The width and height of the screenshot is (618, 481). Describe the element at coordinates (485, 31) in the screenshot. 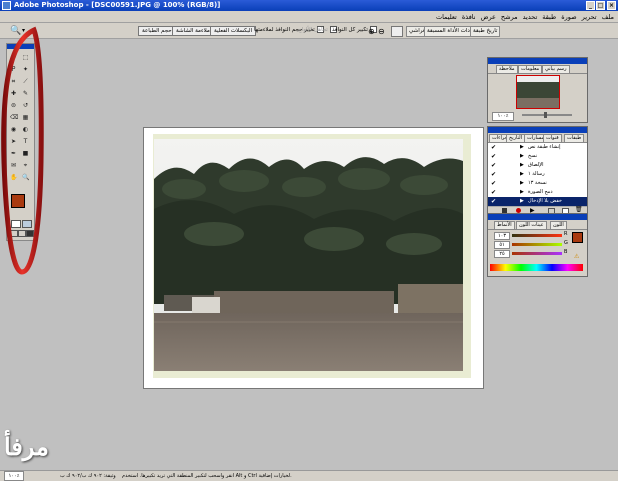

I see `tab-layer-comps: تاريخ طبقة` at that location.